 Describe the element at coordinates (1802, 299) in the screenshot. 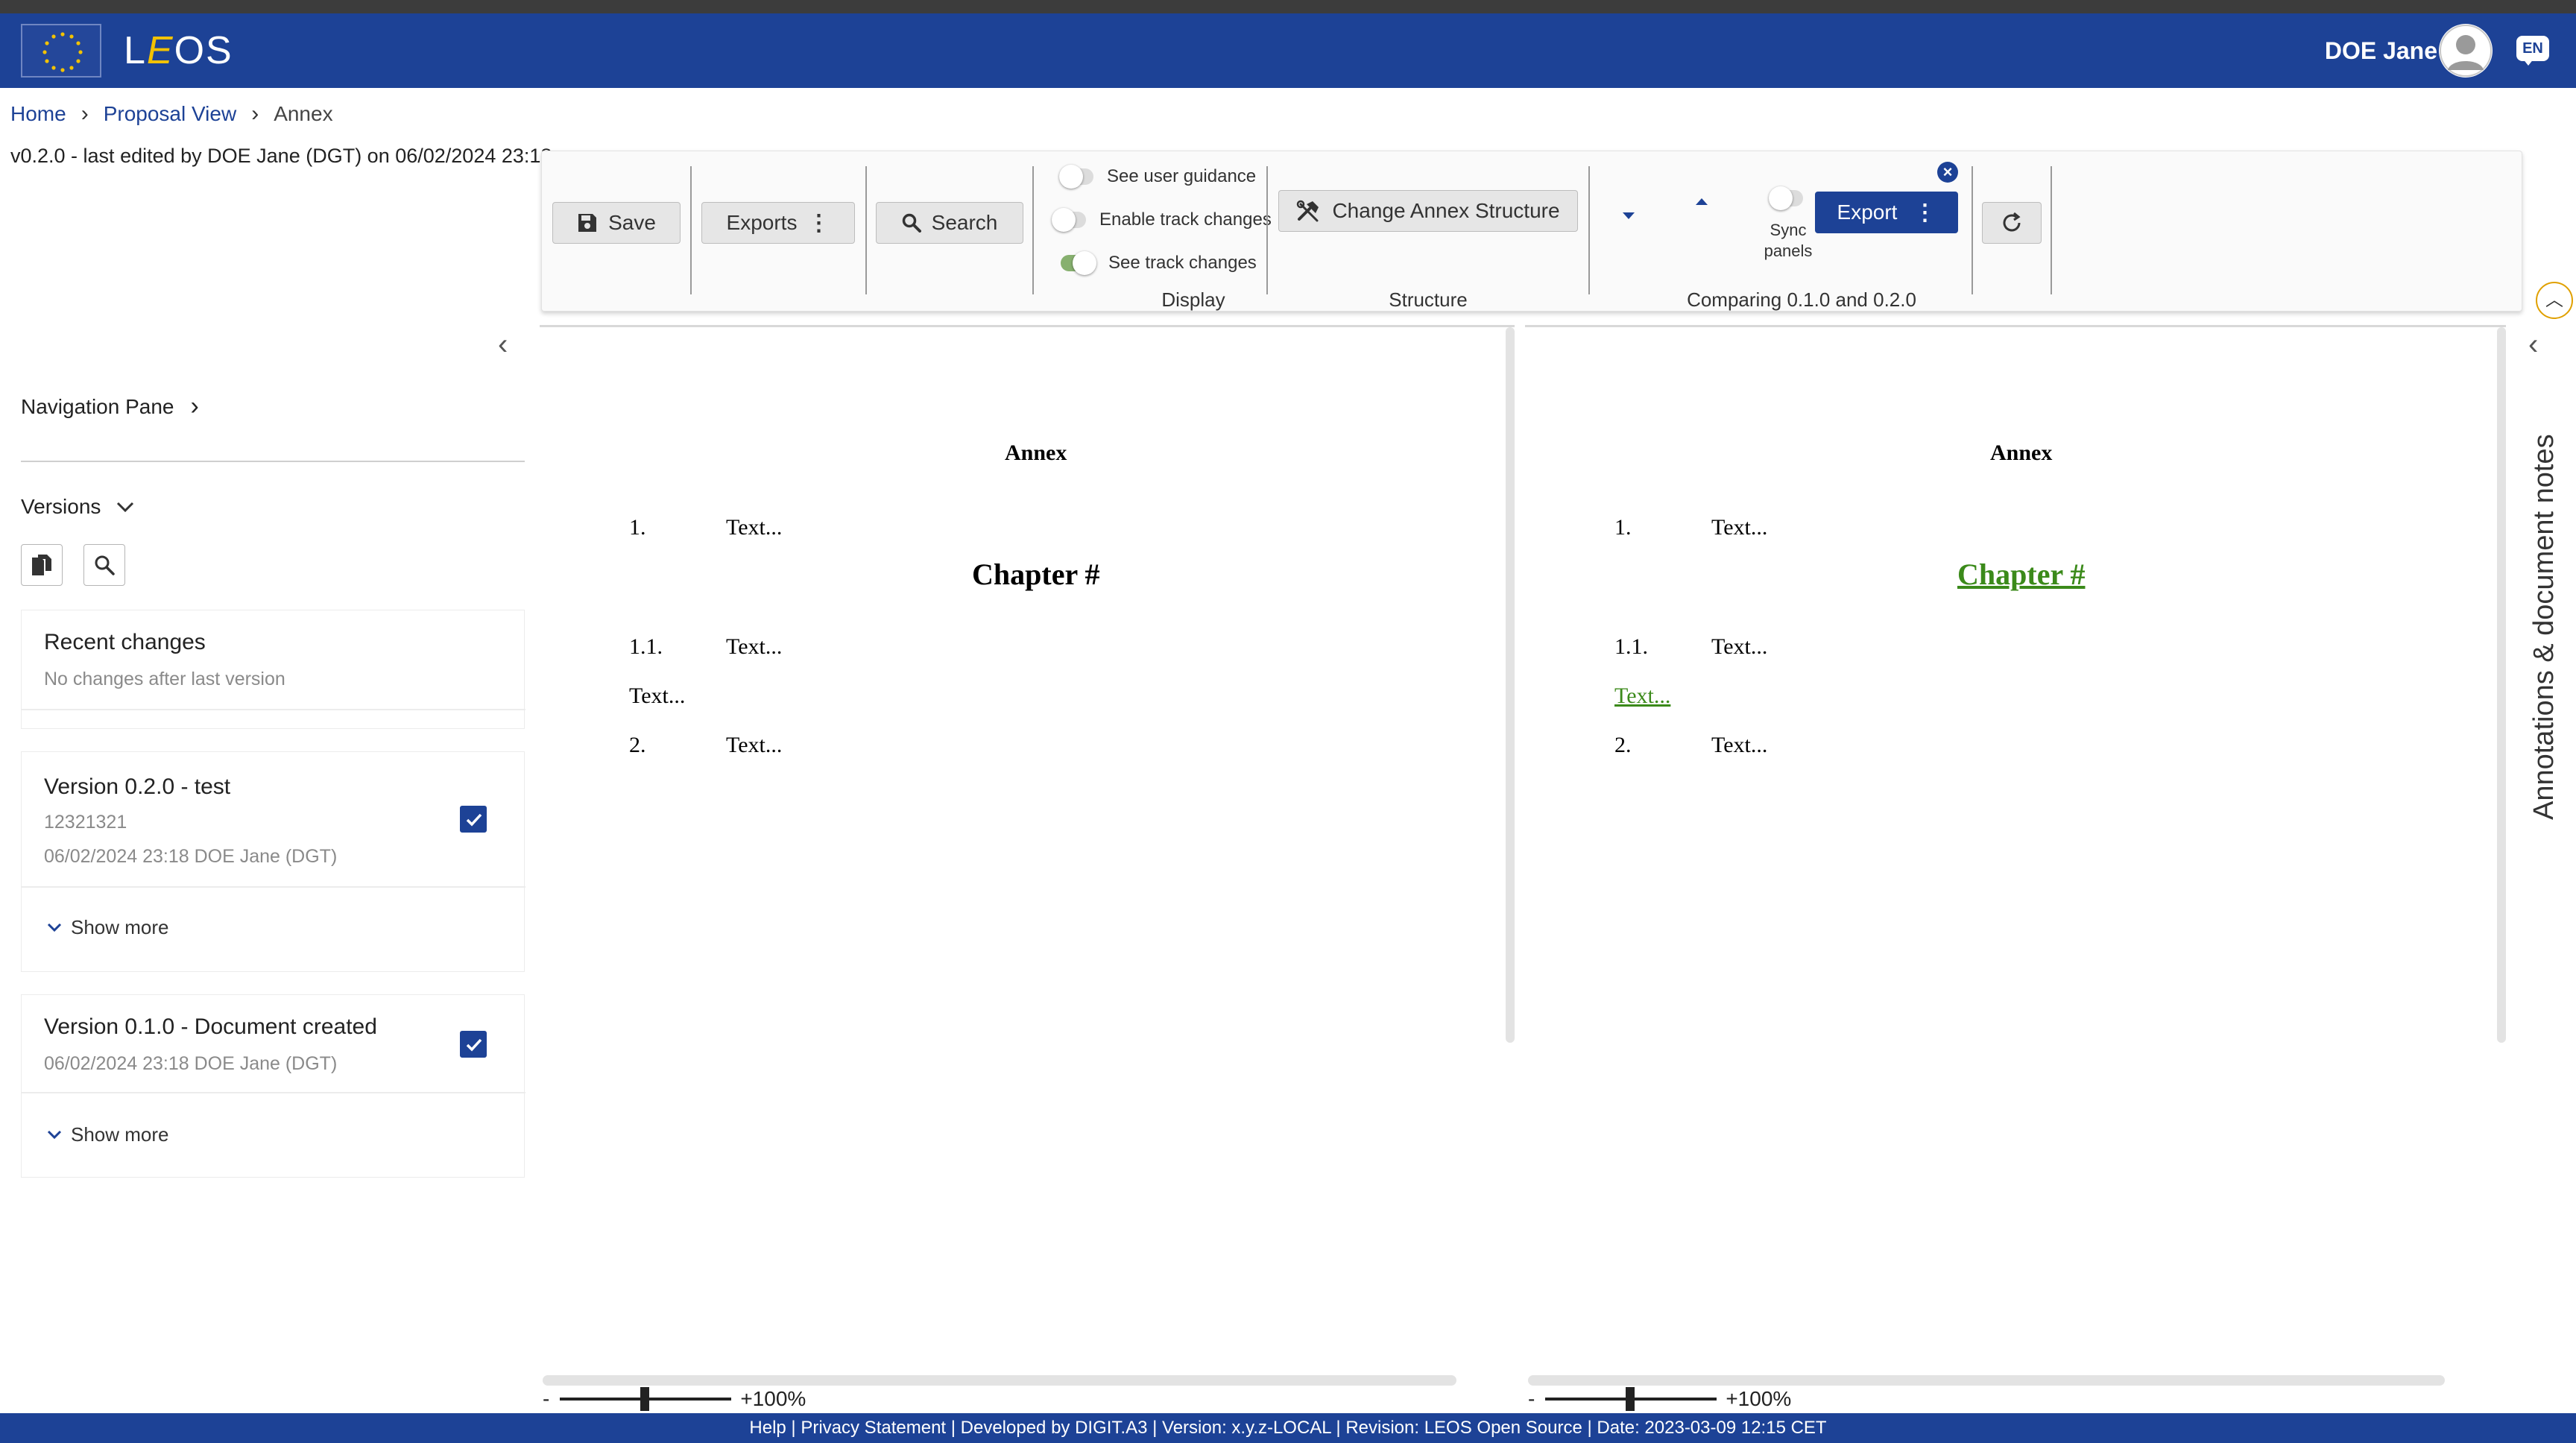

I see `comparing-group-label: Comparing 0.1.0 and 0.2.0` at that location.